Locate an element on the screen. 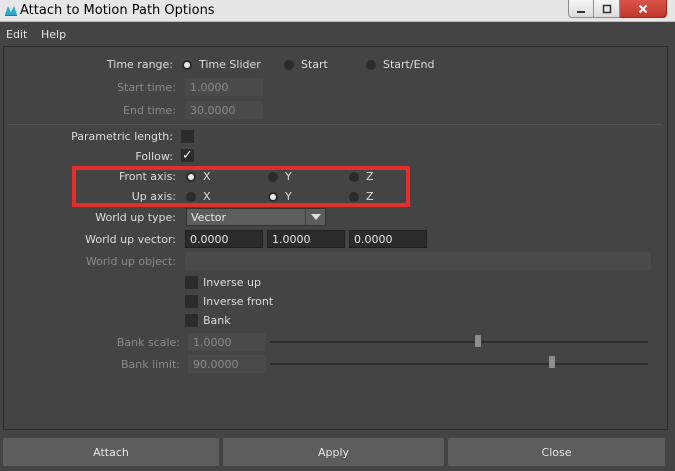 Image resolution: width=675 pixels, height=471 pixels. close-window-button is located at coordinates (643, 9).